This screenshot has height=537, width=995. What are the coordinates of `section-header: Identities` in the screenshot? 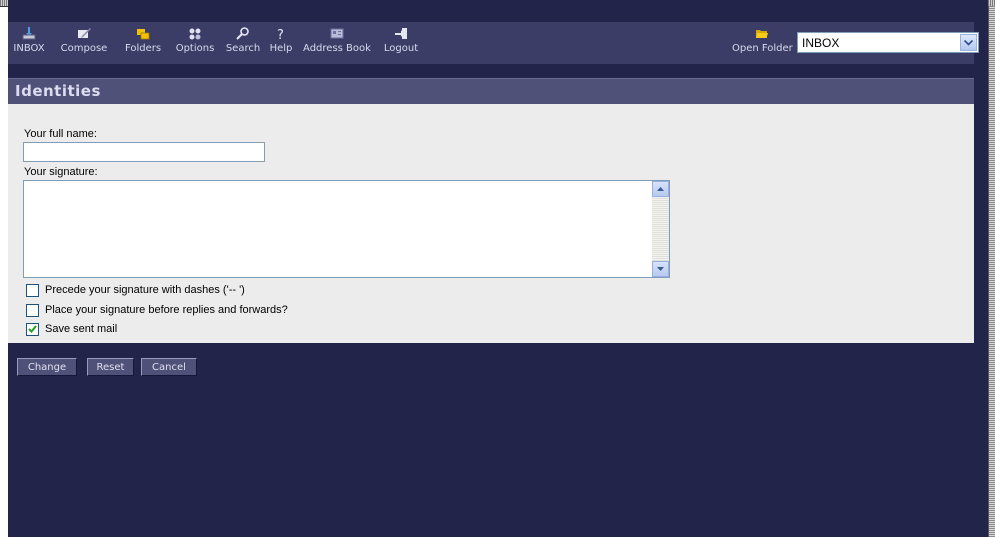 It's located at (491, 91).